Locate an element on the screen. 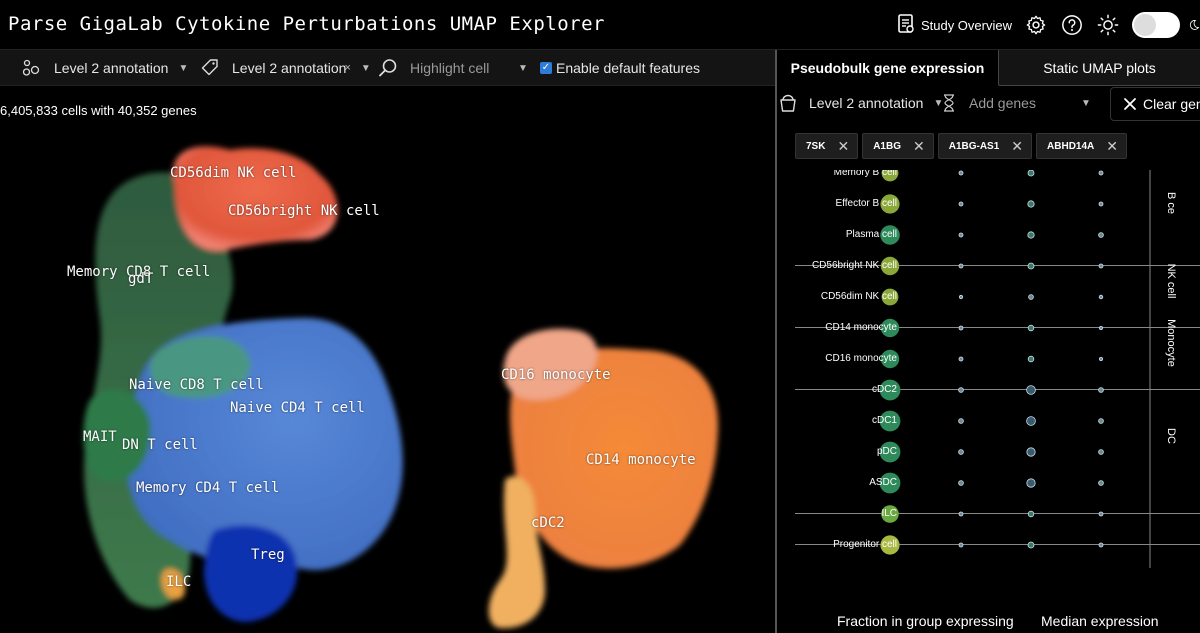  highlight-cell-input: Highlight cell is located at coordinates (433, 68).